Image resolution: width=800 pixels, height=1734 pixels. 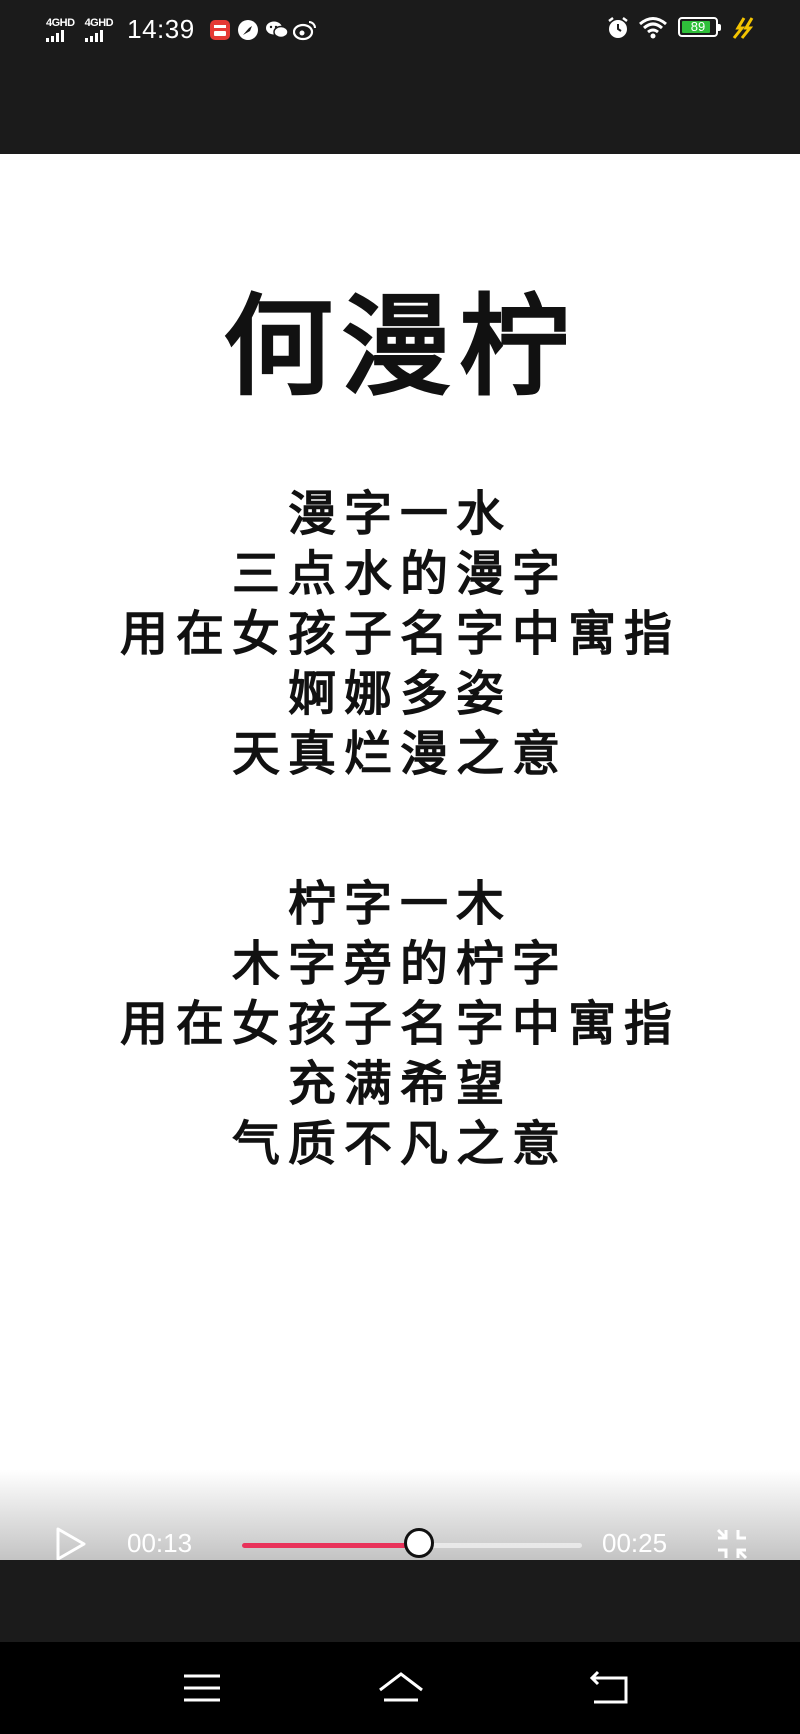 I want to click on total-time: 00:25, so click(x=635, y=1543).